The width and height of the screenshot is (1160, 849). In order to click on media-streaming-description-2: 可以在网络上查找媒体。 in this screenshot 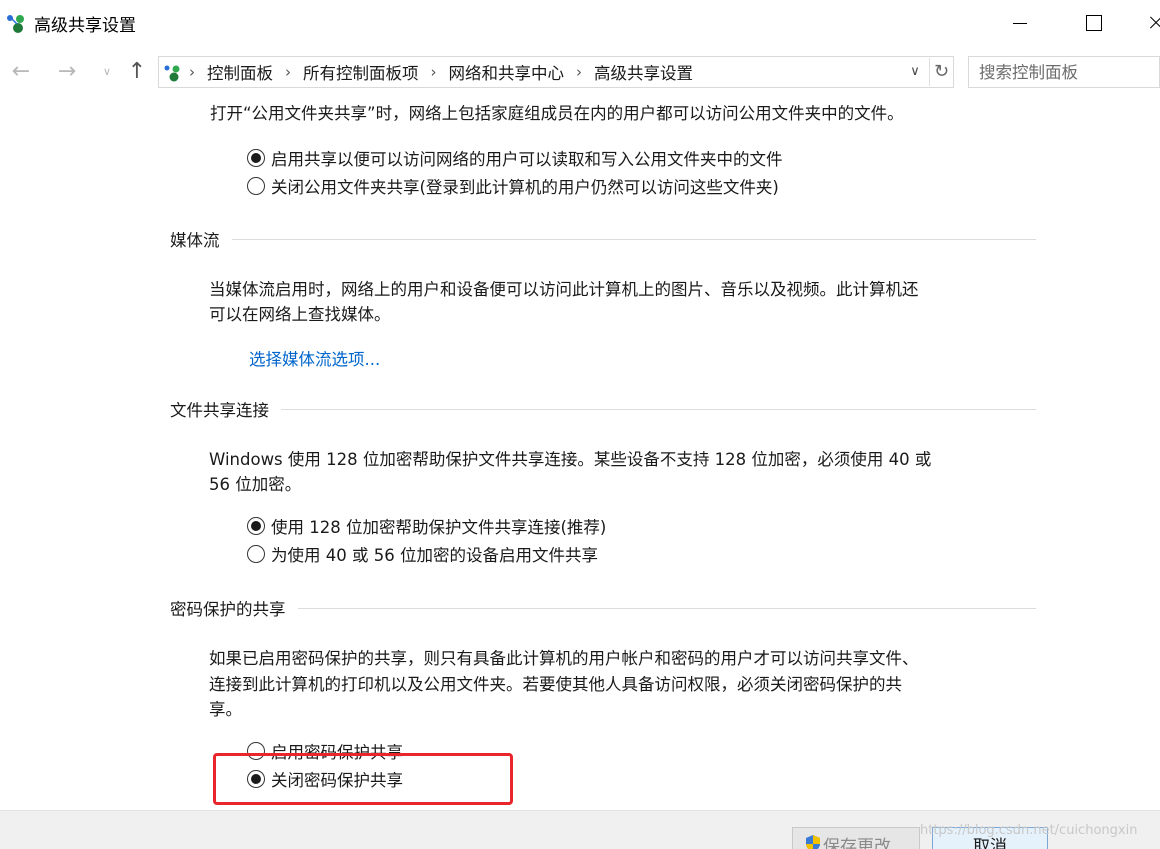, I will do `click(300, 314)`.